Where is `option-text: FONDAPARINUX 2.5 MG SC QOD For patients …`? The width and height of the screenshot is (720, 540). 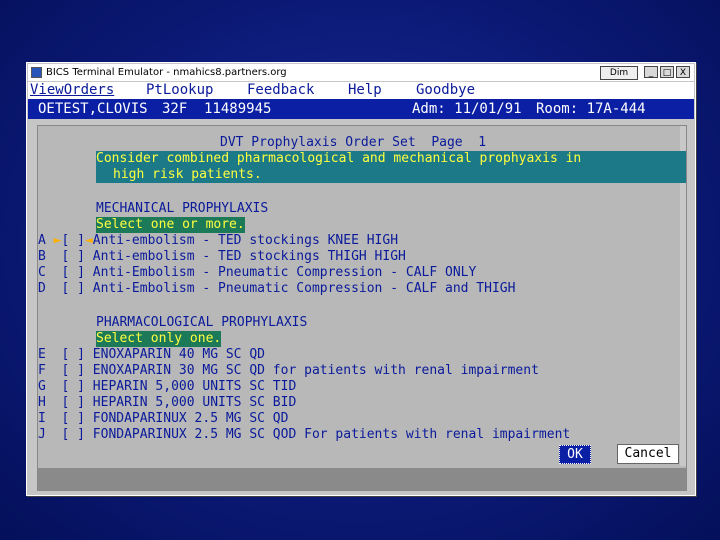 option-text: FONDAPARINUX 2.5 MG SC QOD For patients … is located at coordinates (331, 434).